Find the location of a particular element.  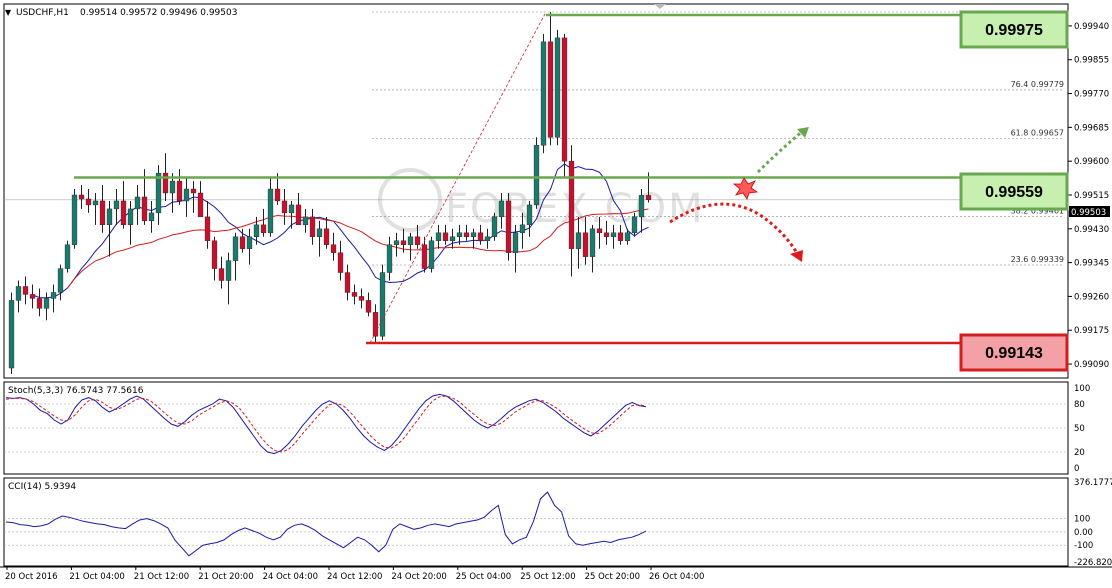

stoch-tick-label: 0 is located at coordinates (1076, 469).